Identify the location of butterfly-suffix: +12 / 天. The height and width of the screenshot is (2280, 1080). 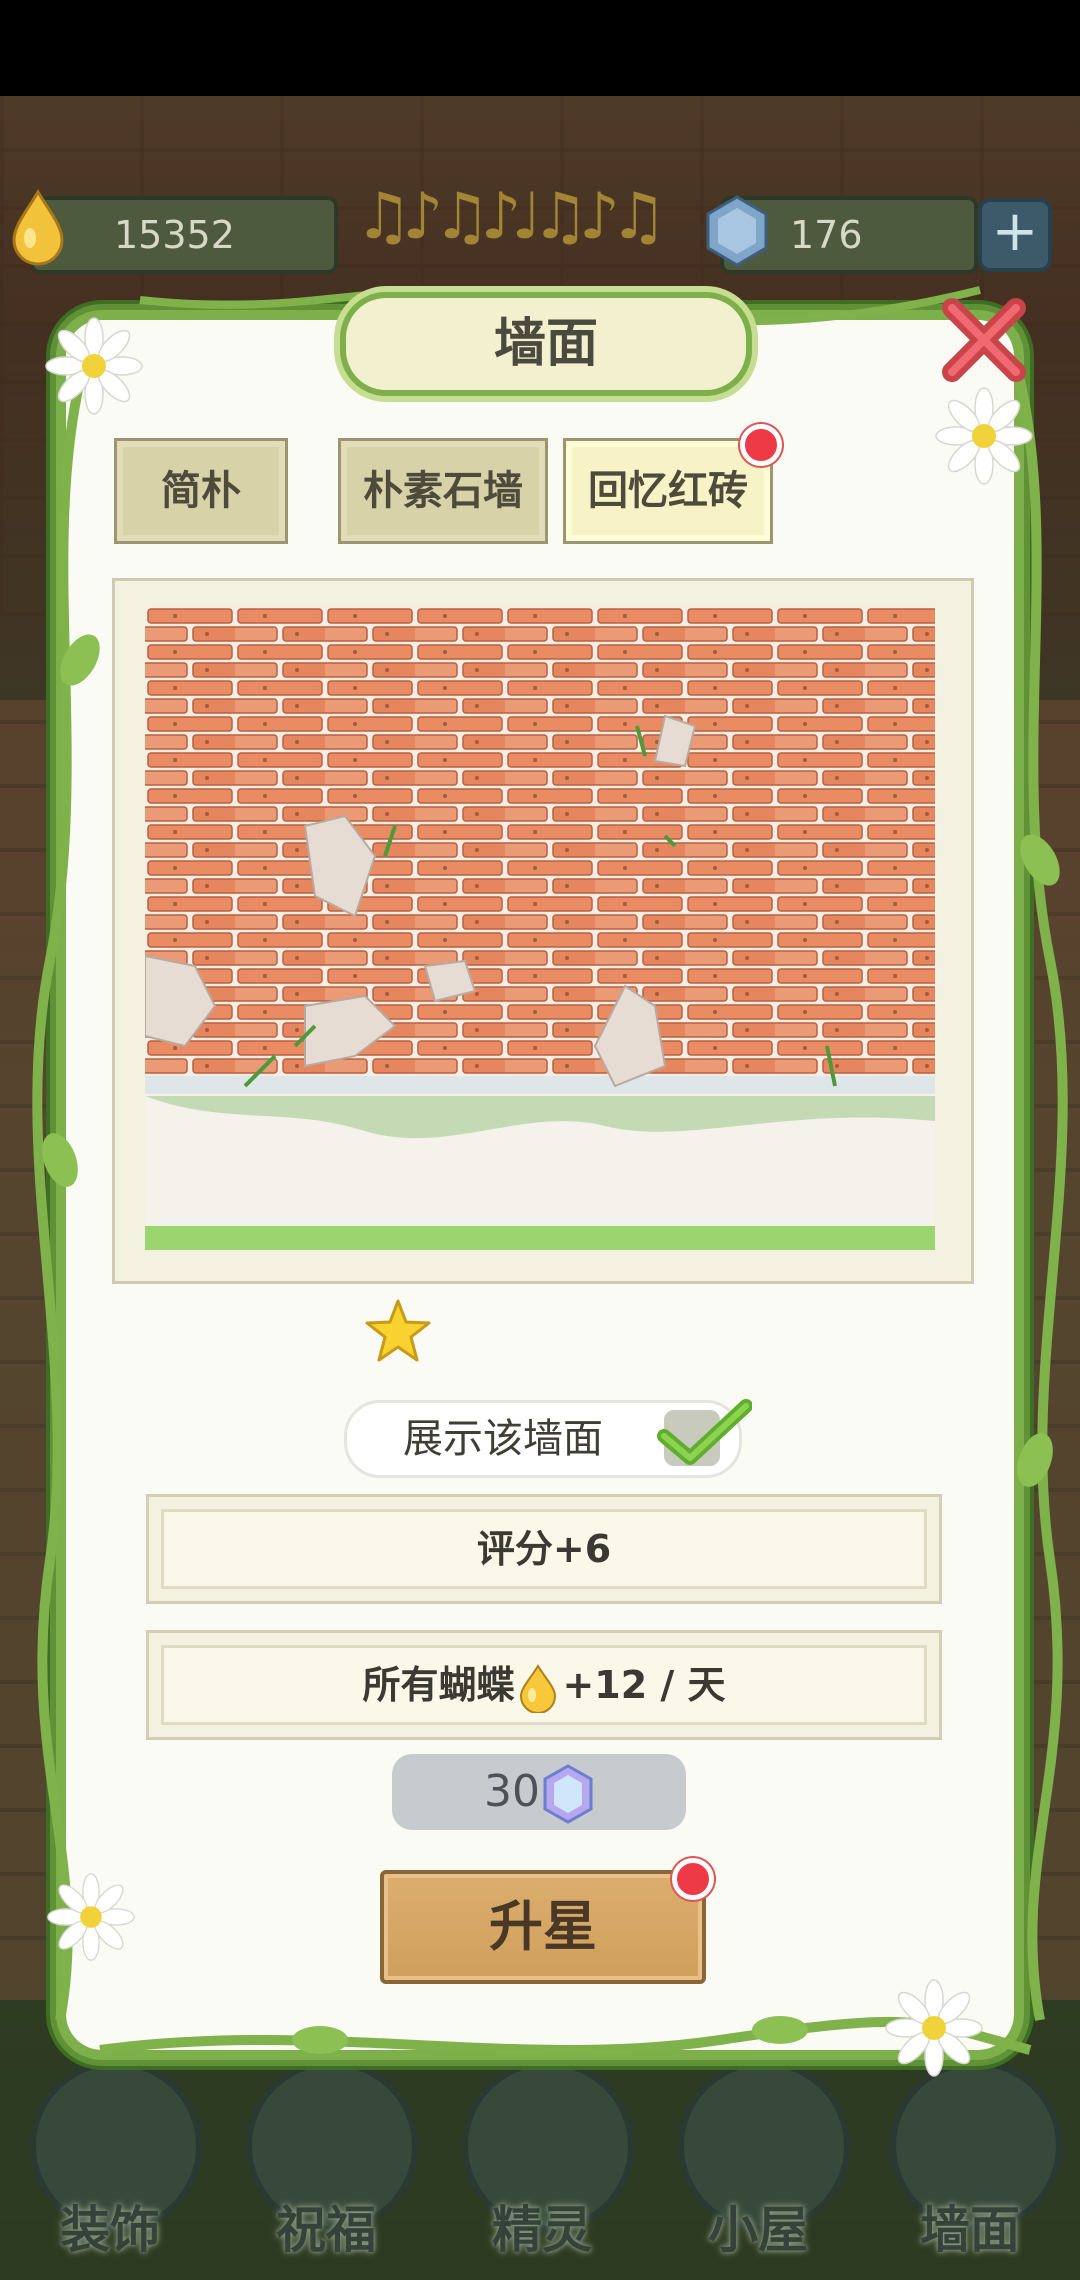
(644, 1685).